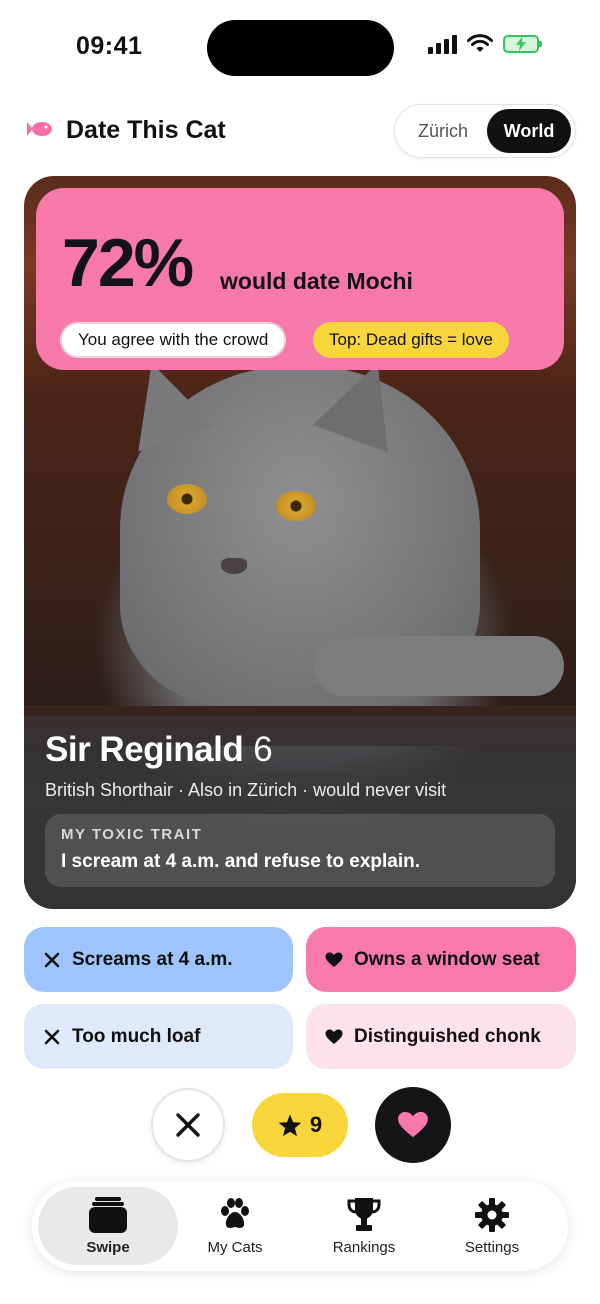 This screenshot has width=600, height=1304. I want to click on tab-my-cats: My Cats, so click(235, 1226).